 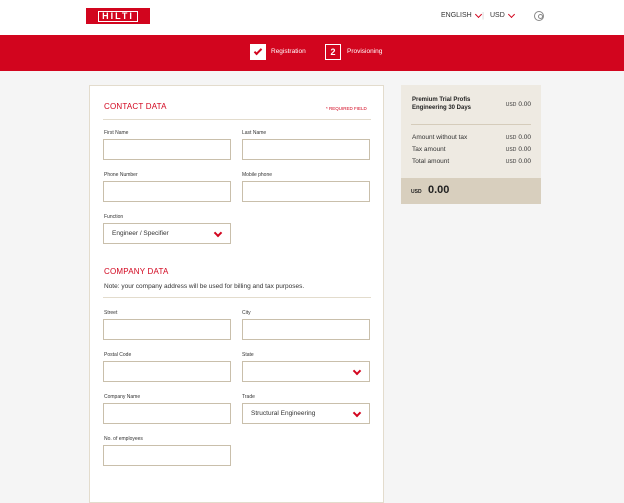 What do you see at coordinates (167, 371) in the screenshot?
I see `postal-code-field` at bounding box center [167, 371].